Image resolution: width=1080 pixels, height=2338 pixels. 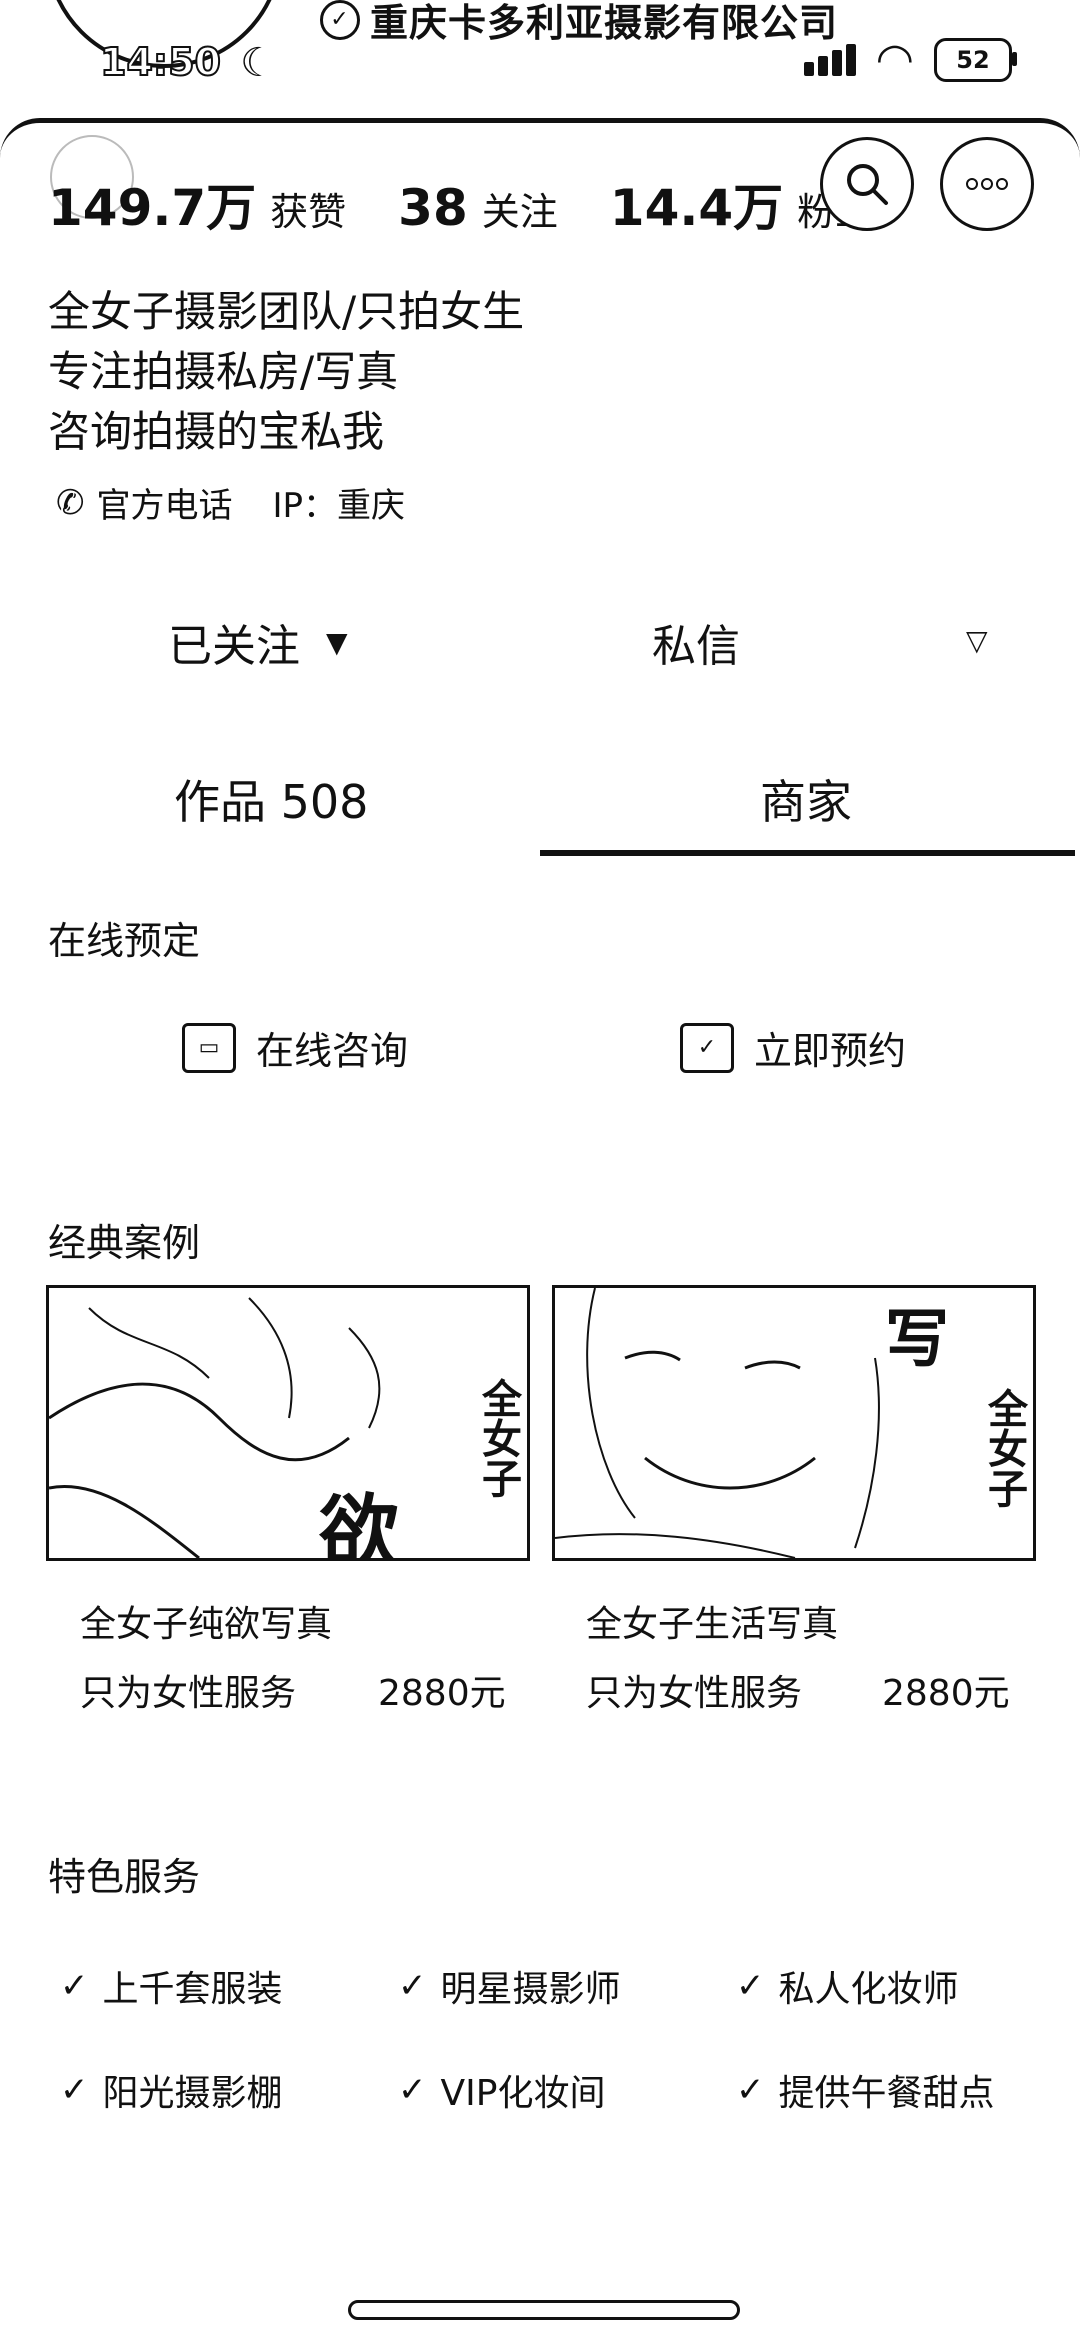 I want to click on feature-item: ✓ VIP化妆间, so click(x=501, y=2090).